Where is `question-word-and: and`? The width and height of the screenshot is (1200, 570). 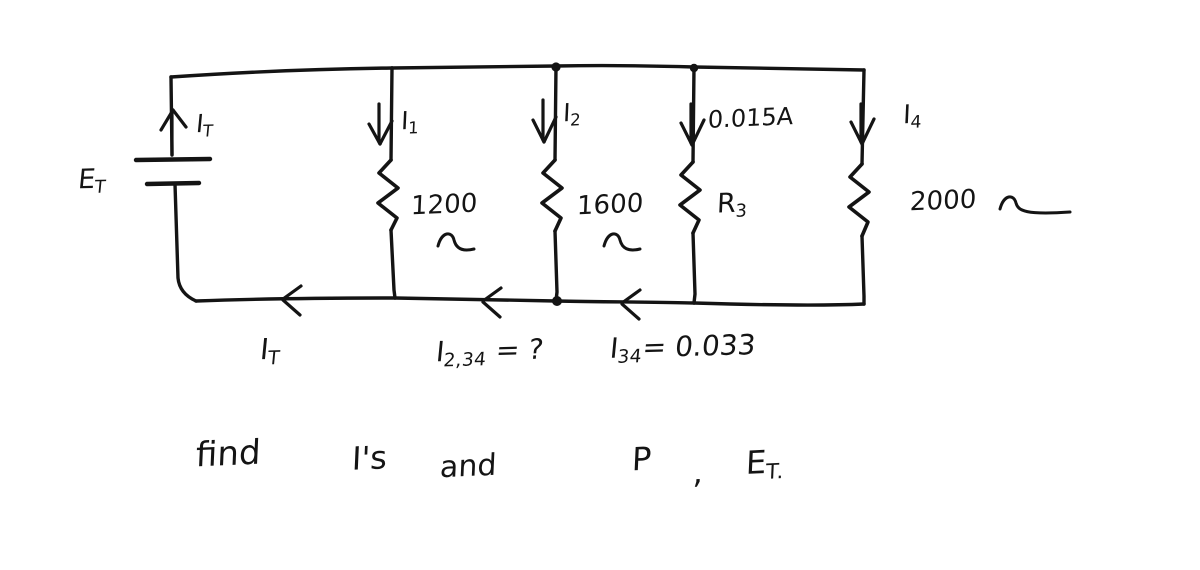
question-word-and: and is located at coordinates (468, 466).